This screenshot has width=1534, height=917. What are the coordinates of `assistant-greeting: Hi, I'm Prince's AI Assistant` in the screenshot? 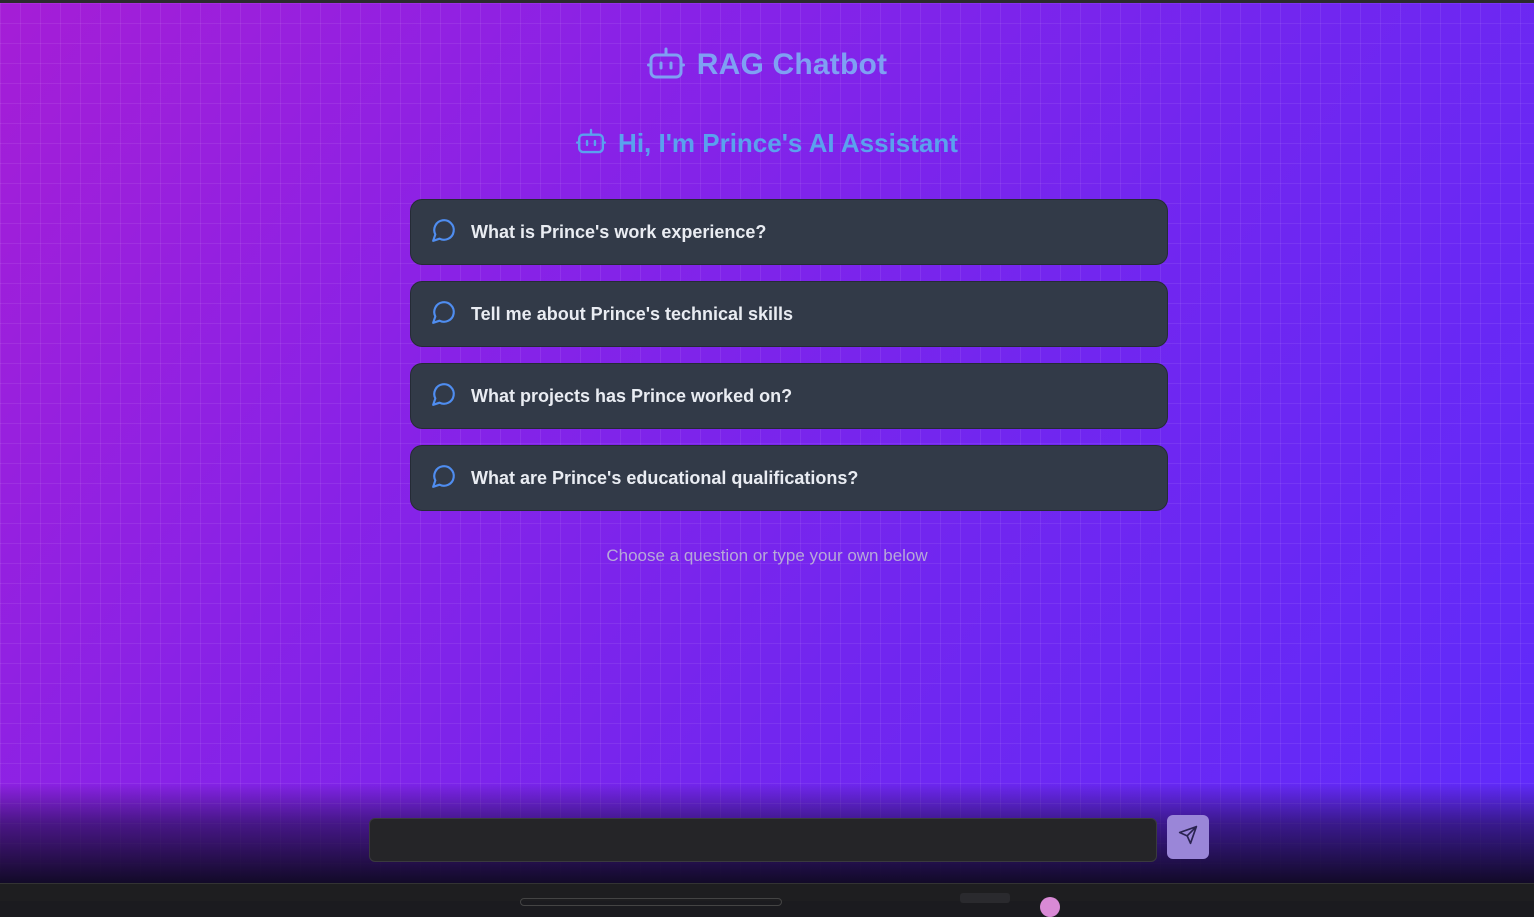 It's located at (767, 143).